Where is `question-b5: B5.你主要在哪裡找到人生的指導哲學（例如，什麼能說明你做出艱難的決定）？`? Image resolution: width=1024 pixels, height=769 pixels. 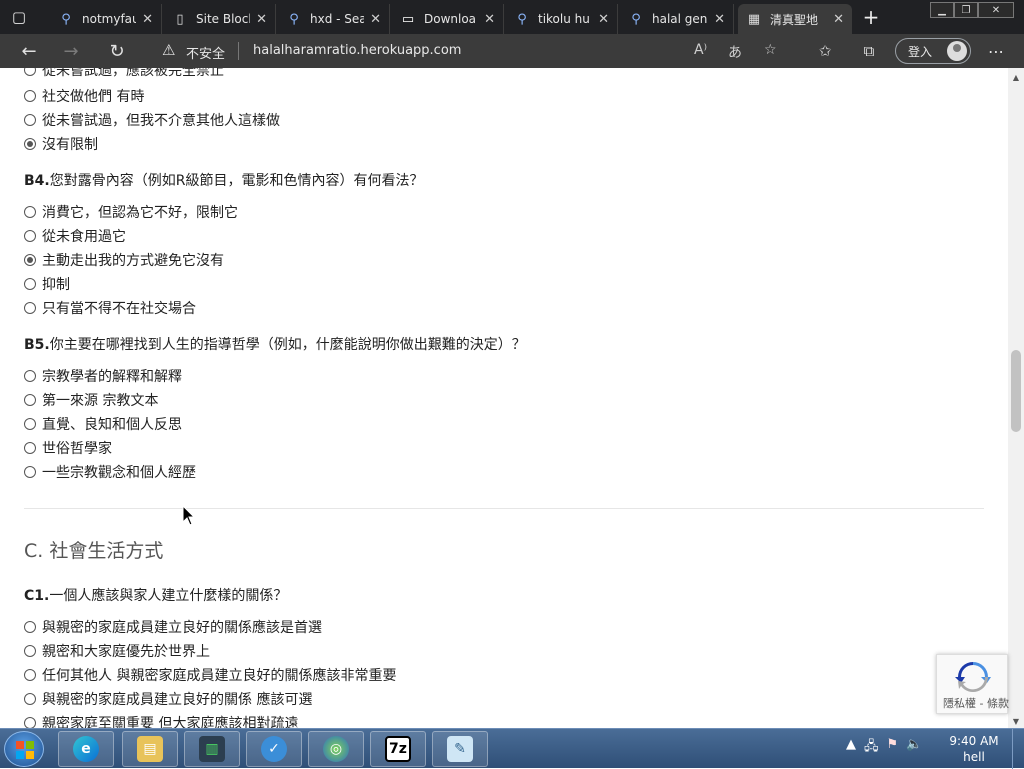 question-b5: B5.你主要在哪裡找到人生的指導哲學（例如，什麼能說明你做出艱難的決定）？ is located at coordinates (275, 345).